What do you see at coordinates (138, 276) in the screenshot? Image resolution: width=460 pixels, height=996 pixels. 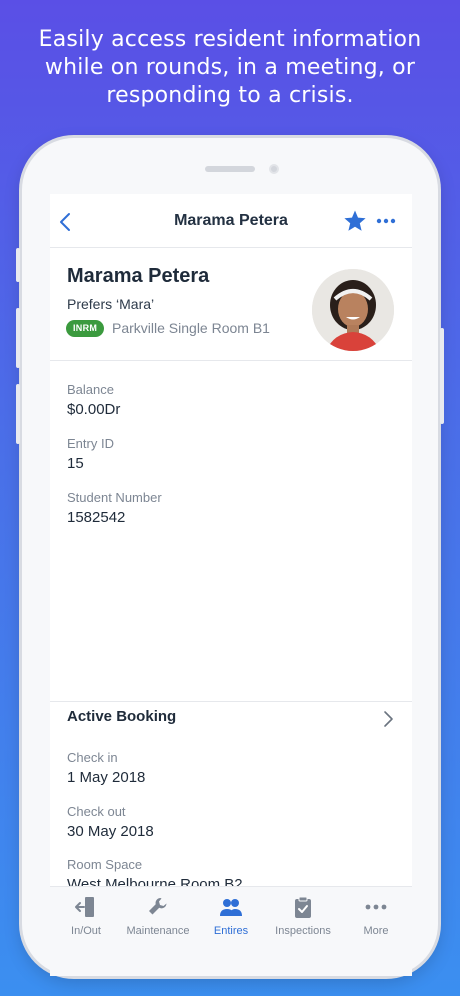 I see `resident-name: Marama Petera` at bounding box center [138, 276].